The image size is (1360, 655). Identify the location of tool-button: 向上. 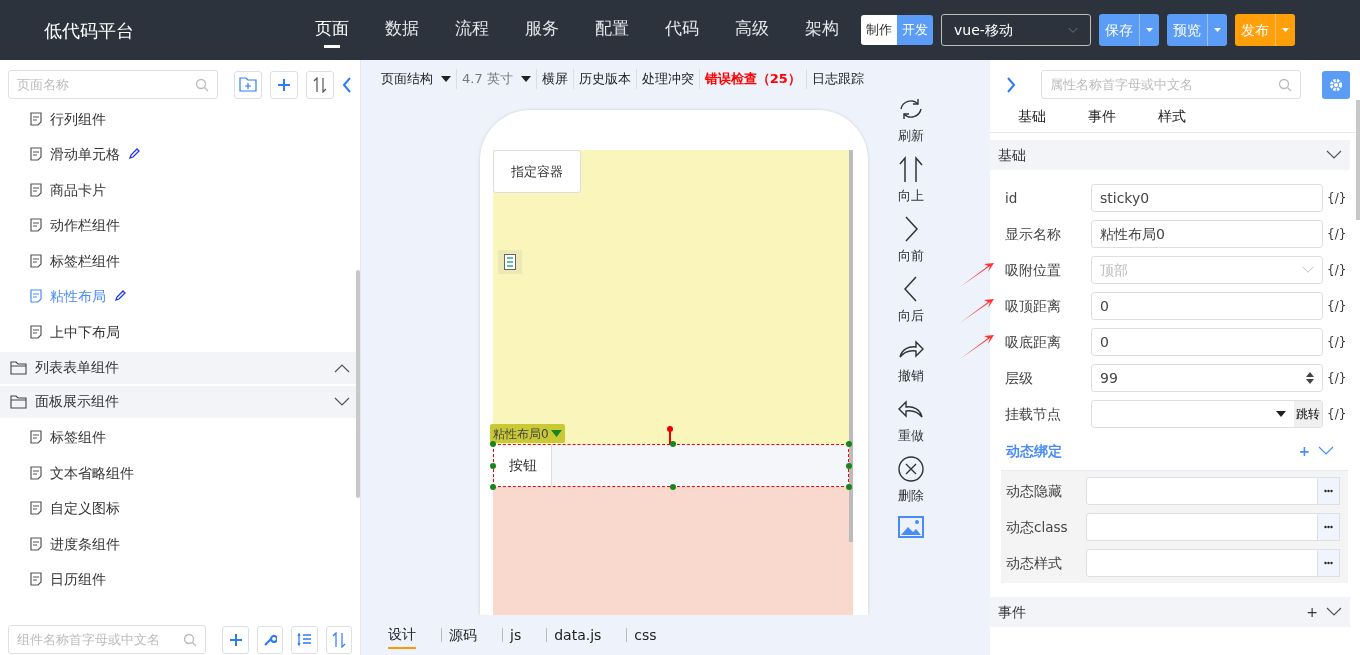
(911, 185).